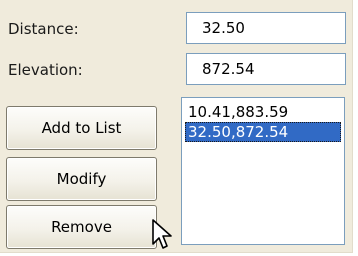 This screenshot has height=256, width=358. Describe the element at coordinates (81, 227) in the screenshot. I see `remove-button: Remove` at that location.